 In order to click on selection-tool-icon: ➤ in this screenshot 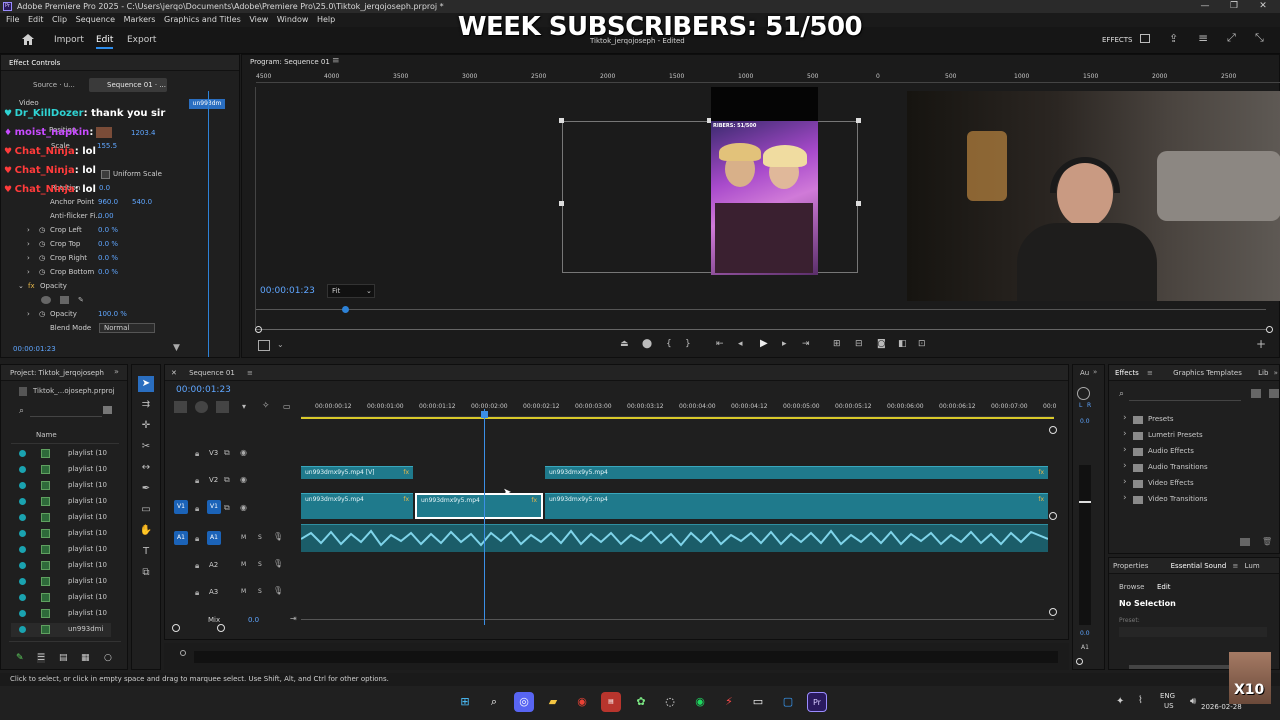, I will do `click(146, 384)`.